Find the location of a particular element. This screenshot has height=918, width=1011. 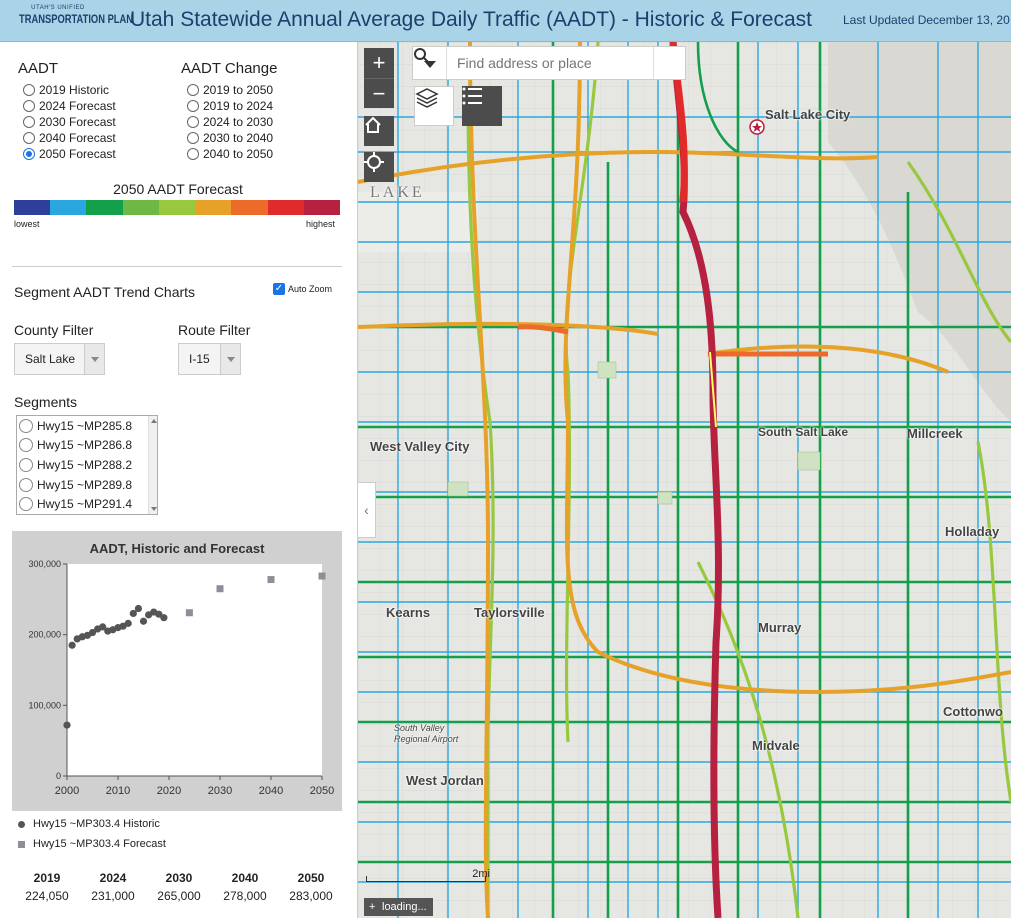

y-tick-label: 100,000 is located at coordinates (44, 705).